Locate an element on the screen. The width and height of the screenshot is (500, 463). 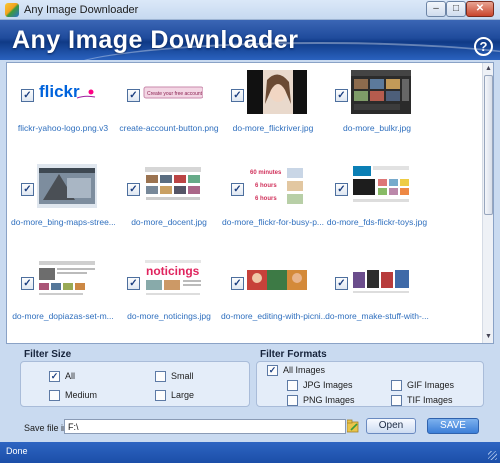
save-location-label: Save file in is located at coordinates (46, 428).